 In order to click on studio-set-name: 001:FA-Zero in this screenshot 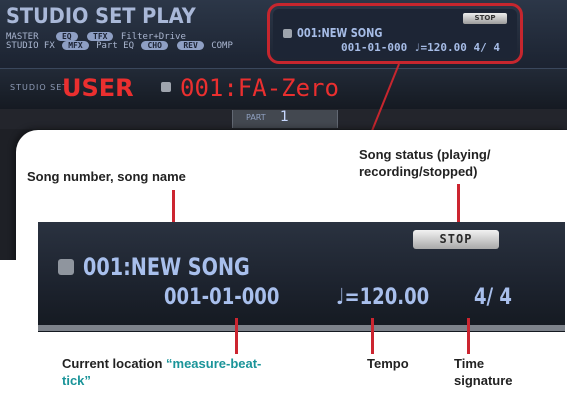, I will do `click(259, 88)`.